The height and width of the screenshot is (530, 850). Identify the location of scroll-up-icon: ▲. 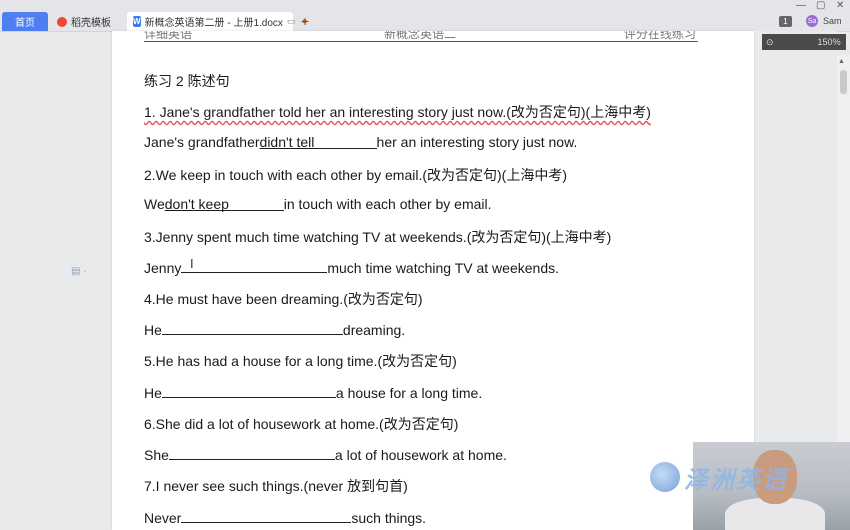
(841, 61).